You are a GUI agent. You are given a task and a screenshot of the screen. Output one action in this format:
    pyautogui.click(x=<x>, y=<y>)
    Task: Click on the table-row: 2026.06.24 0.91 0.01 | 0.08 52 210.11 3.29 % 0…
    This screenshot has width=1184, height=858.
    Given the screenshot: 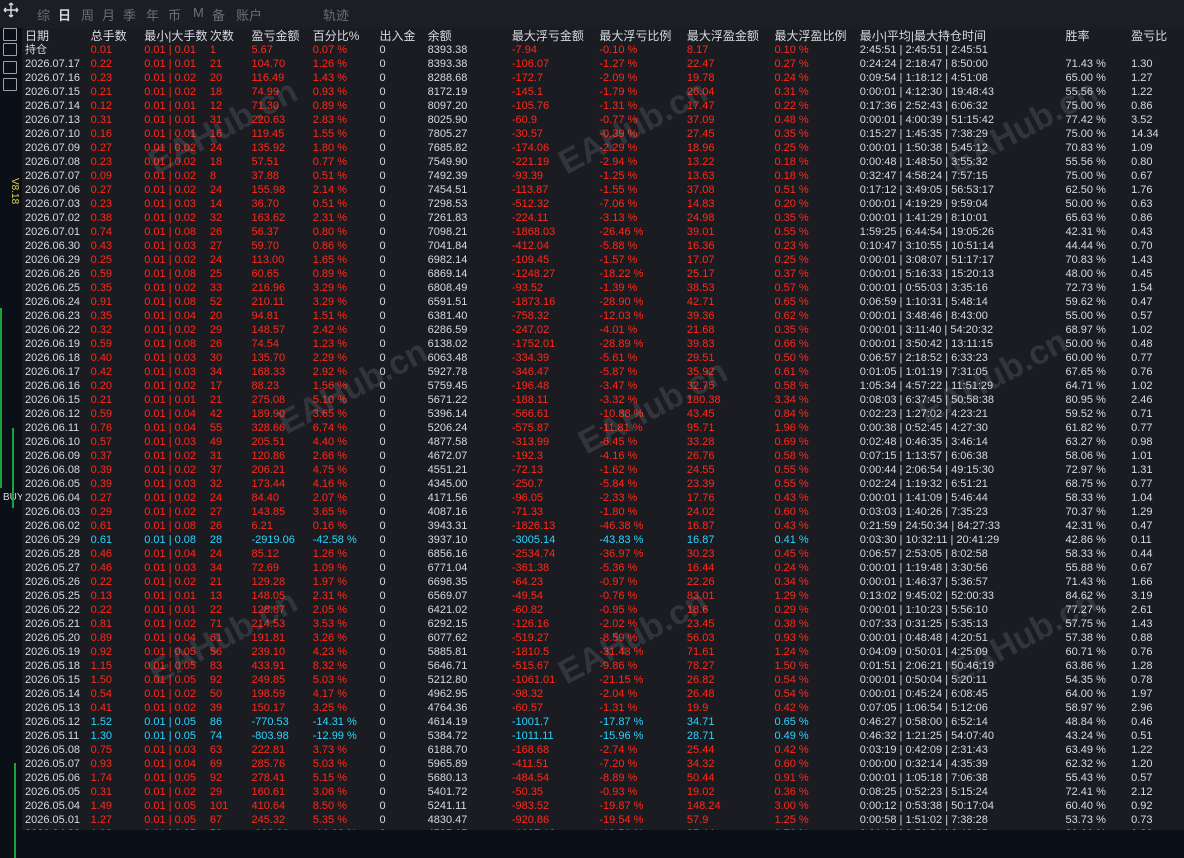 What is the action you would take?
    pyautogui.click(x=603, y=302)
    